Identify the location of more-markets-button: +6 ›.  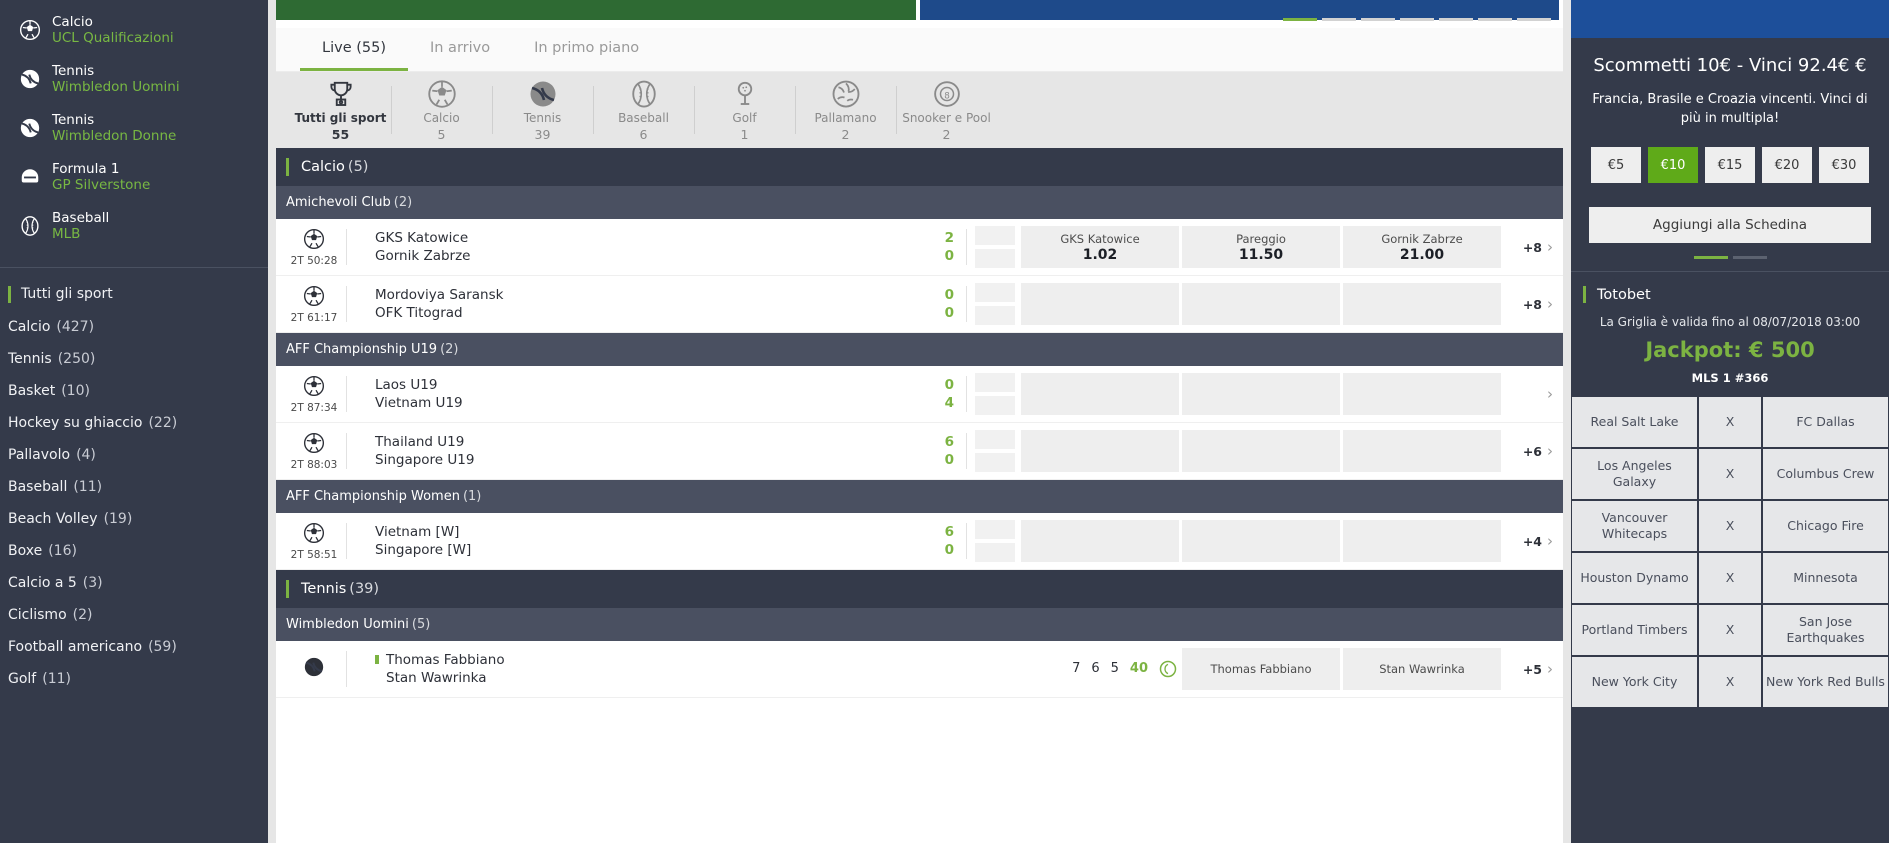
(1532, 451).